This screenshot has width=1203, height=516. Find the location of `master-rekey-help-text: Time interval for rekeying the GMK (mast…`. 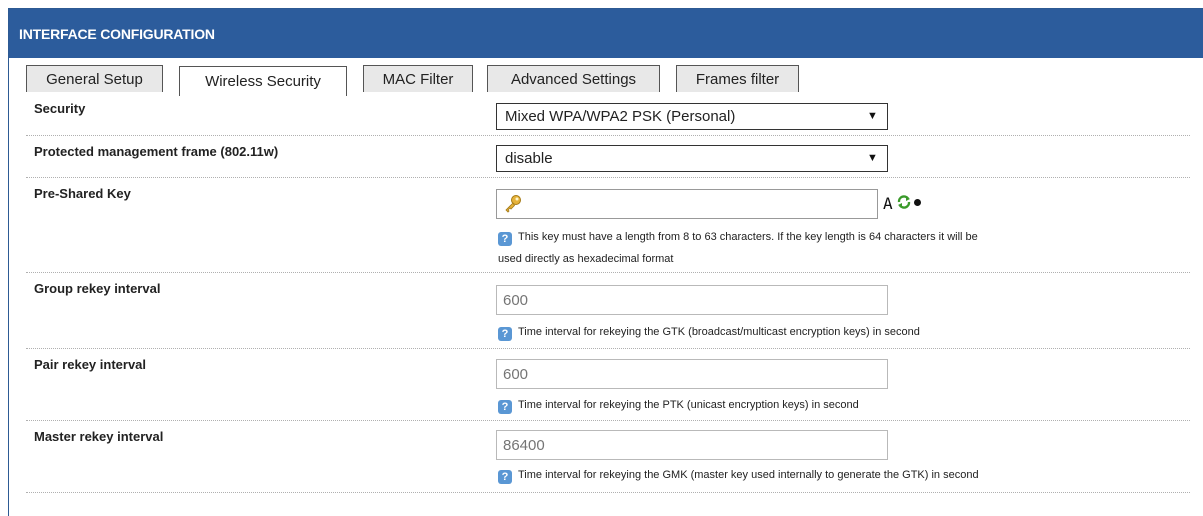

master-rekey-help-text: Time interval for rekeying the GMK (mast… is located at coordinates (748, 475).